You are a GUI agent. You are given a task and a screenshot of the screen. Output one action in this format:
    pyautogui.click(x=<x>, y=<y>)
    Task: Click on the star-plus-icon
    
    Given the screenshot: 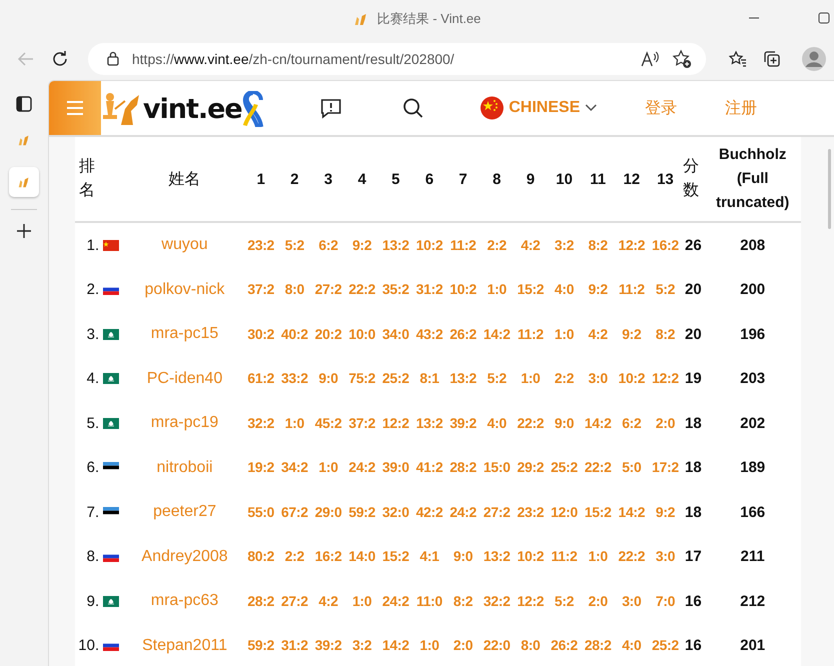 What is the action you would take?
    pyautogui.click(x=682, y=59)
    